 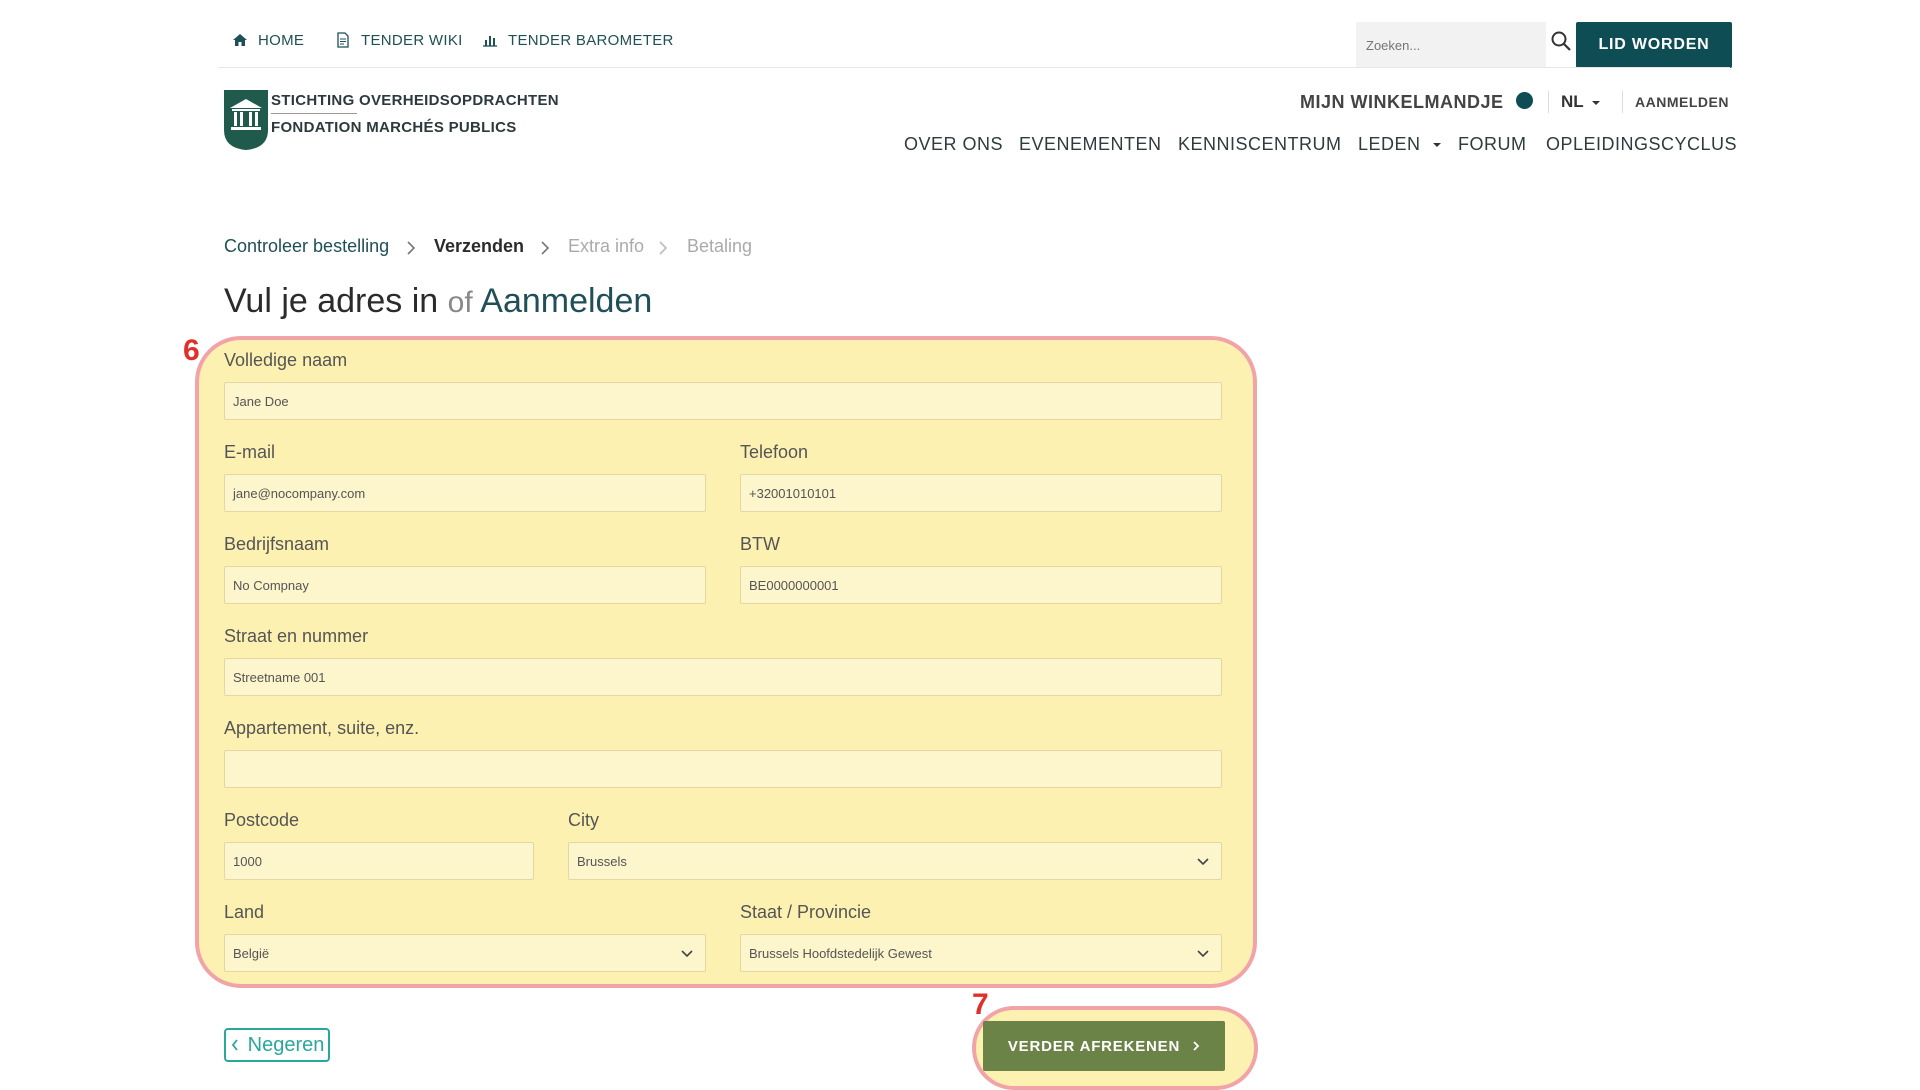 What do you see at coordinates (566, 301) in the screenshot?
I see `login-title-link: Aanmelden` at bounding box center [566, 301].